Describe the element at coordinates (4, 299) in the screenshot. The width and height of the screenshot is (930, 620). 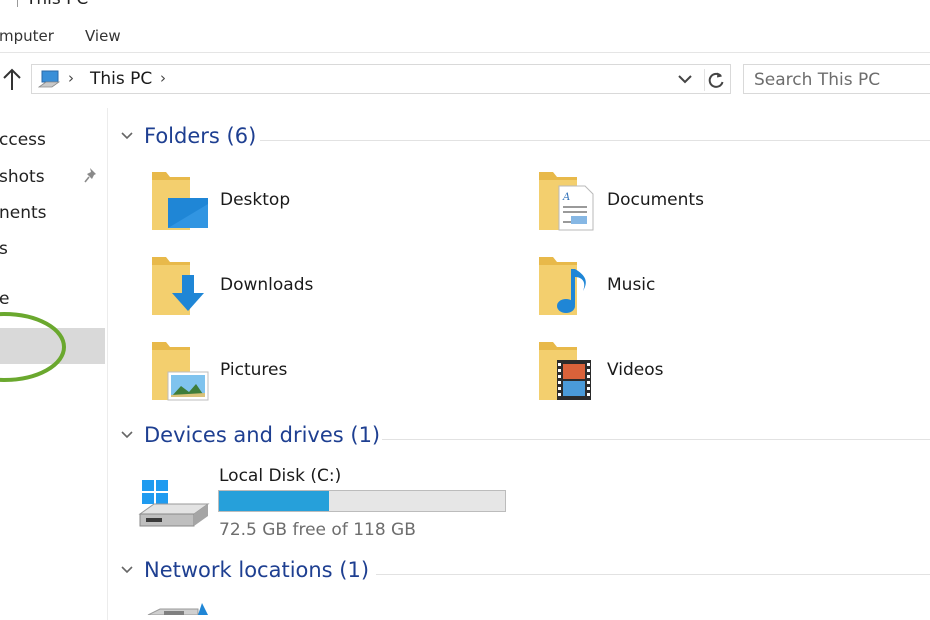
I see `sidebar-item-onedrive: e` at that location.